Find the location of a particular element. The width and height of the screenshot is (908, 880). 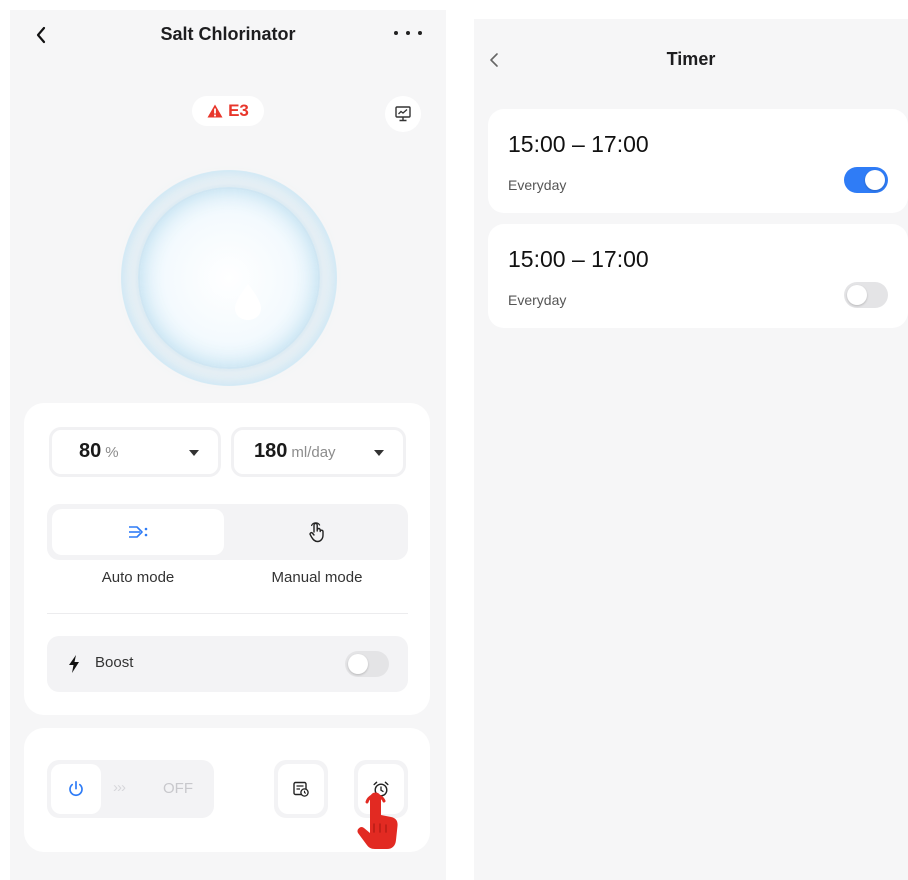

more-button is located at coordinates (408, 33).